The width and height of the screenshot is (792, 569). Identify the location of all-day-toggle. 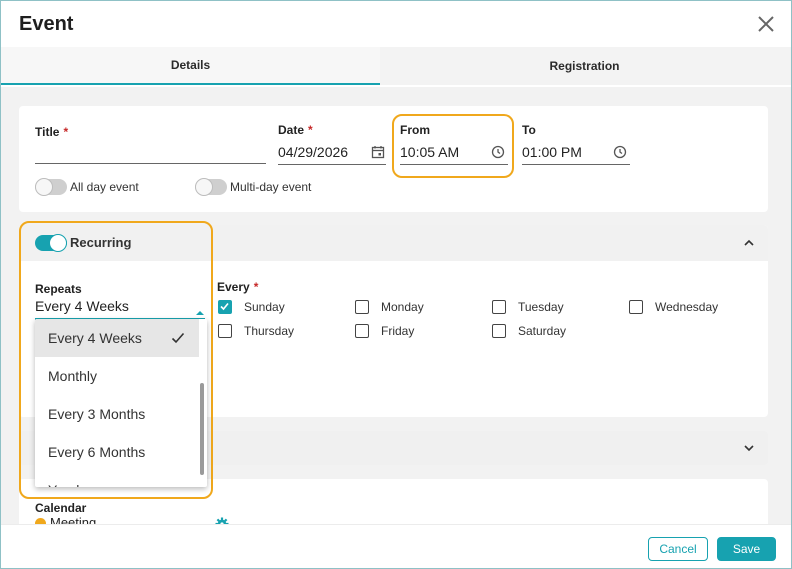
(51, 187).